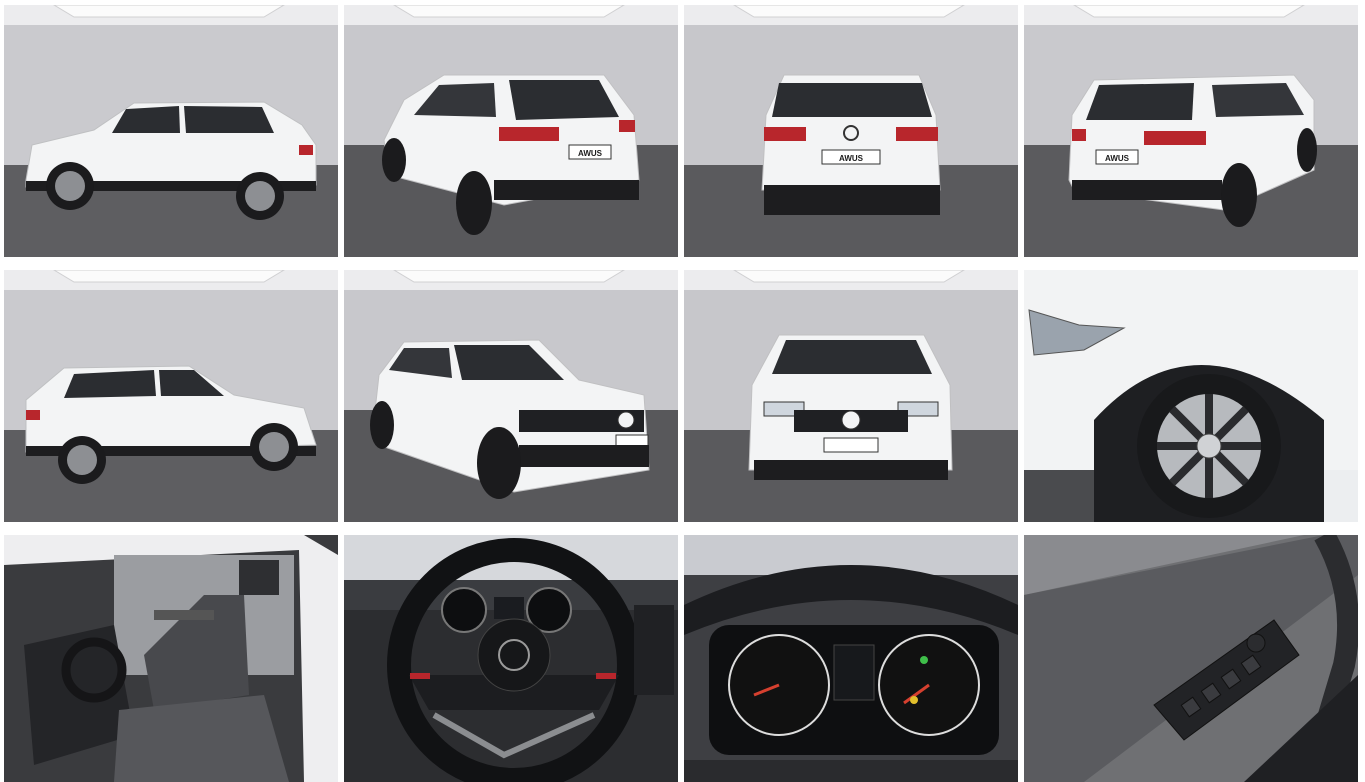  I want to click on photo-rear: AWUS, so click(851, 131).